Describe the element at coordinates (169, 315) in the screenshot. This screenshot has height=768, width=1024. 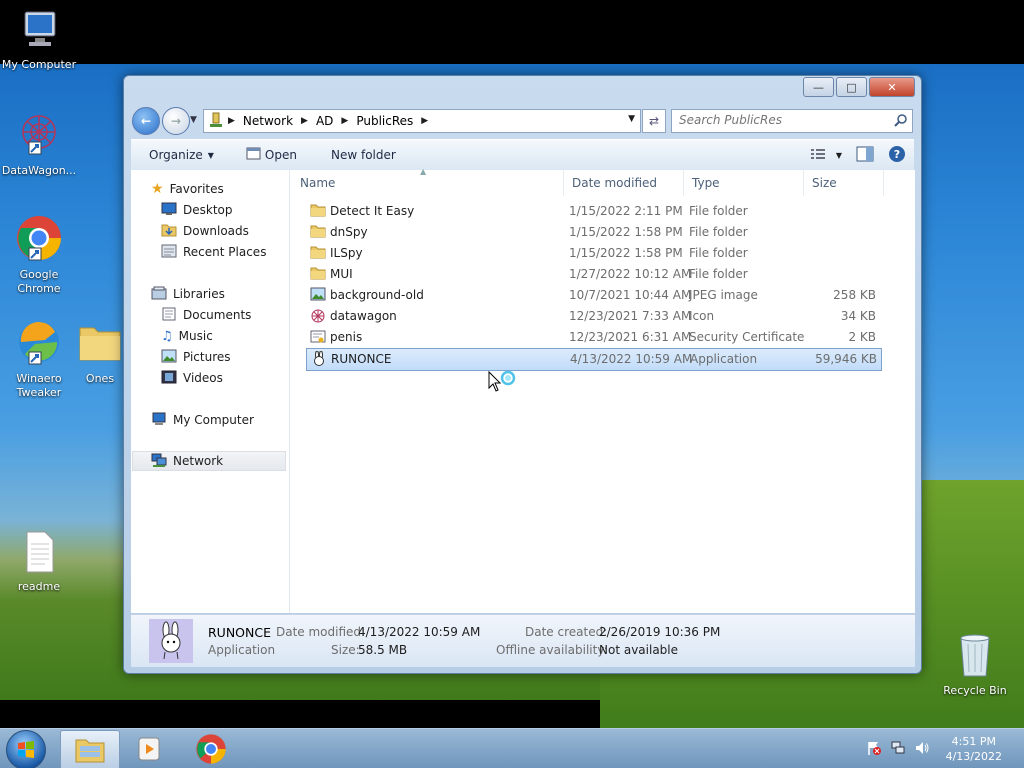
I see `documents-icon` at that location.